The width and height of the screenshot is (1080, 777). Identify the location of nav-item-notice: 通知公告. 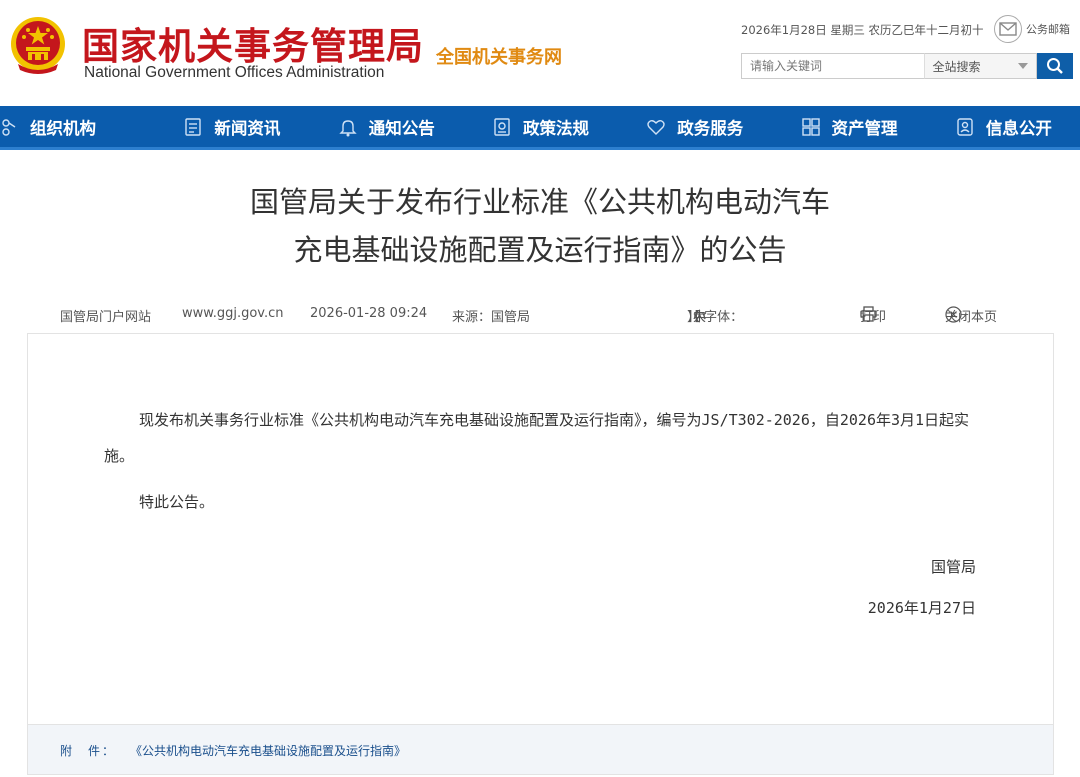
(386, 126).